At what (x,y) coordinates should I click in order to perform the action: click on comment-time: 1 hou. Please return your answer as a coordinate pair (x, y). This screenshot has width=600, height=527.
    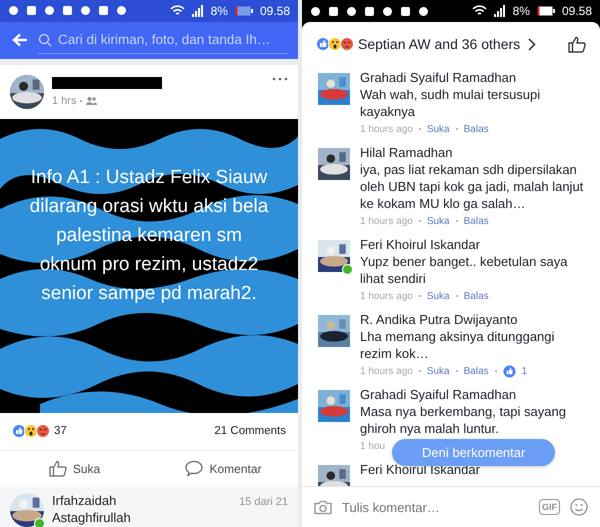
    Looking at the image, I should click on (373, 446).